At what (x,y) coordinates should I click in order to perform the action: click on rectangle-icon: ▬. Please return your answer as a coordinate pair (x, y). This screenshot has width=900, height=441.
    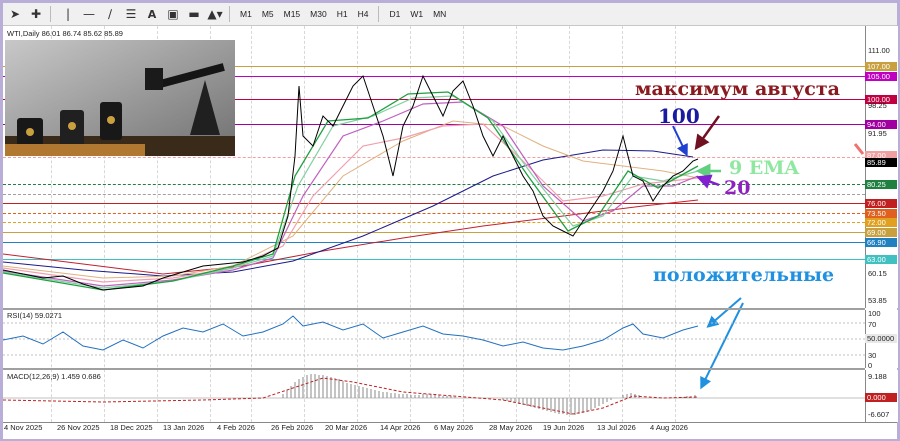
    Looking at the image, I should click on (194, 14).